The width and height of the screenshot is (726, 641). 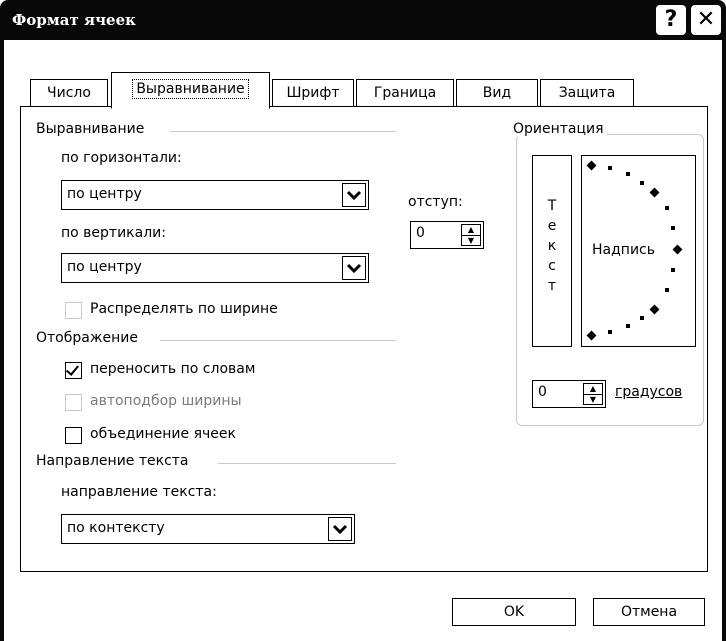 I want to click on indent-label: отступ:, so click(x=435, y=202).